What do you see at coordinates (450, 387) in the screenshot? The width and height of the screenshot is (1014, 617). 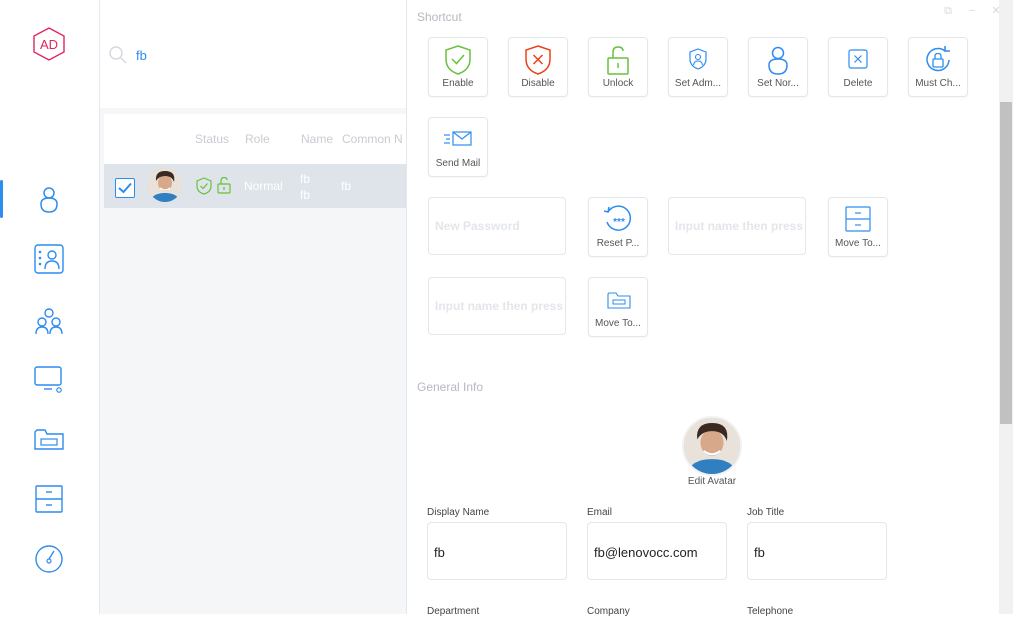 I see `general-info-section-title: General Info` at bounding box center [450, 387].